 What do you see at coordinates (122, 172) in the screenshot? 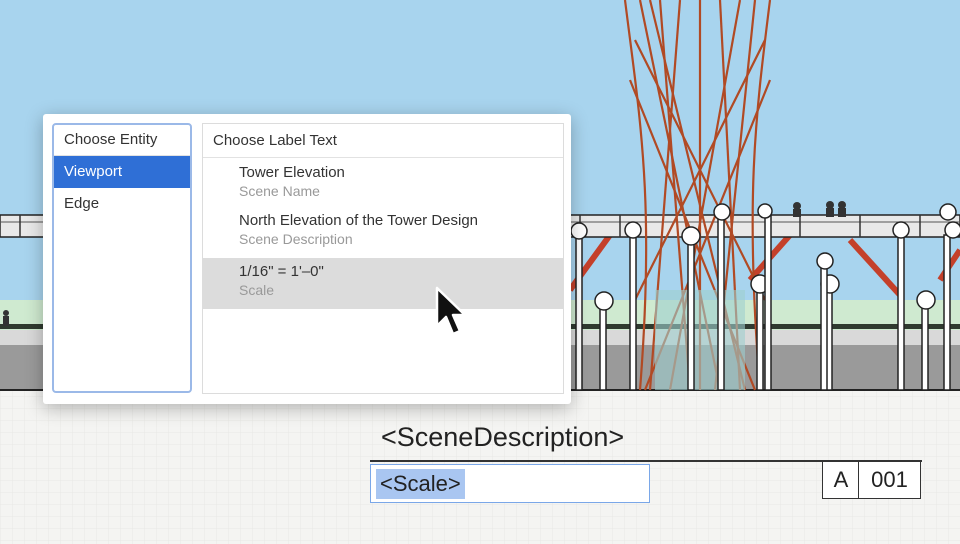
I see `entity-item-viewport: Viewport` at bounding box center [122, 172].